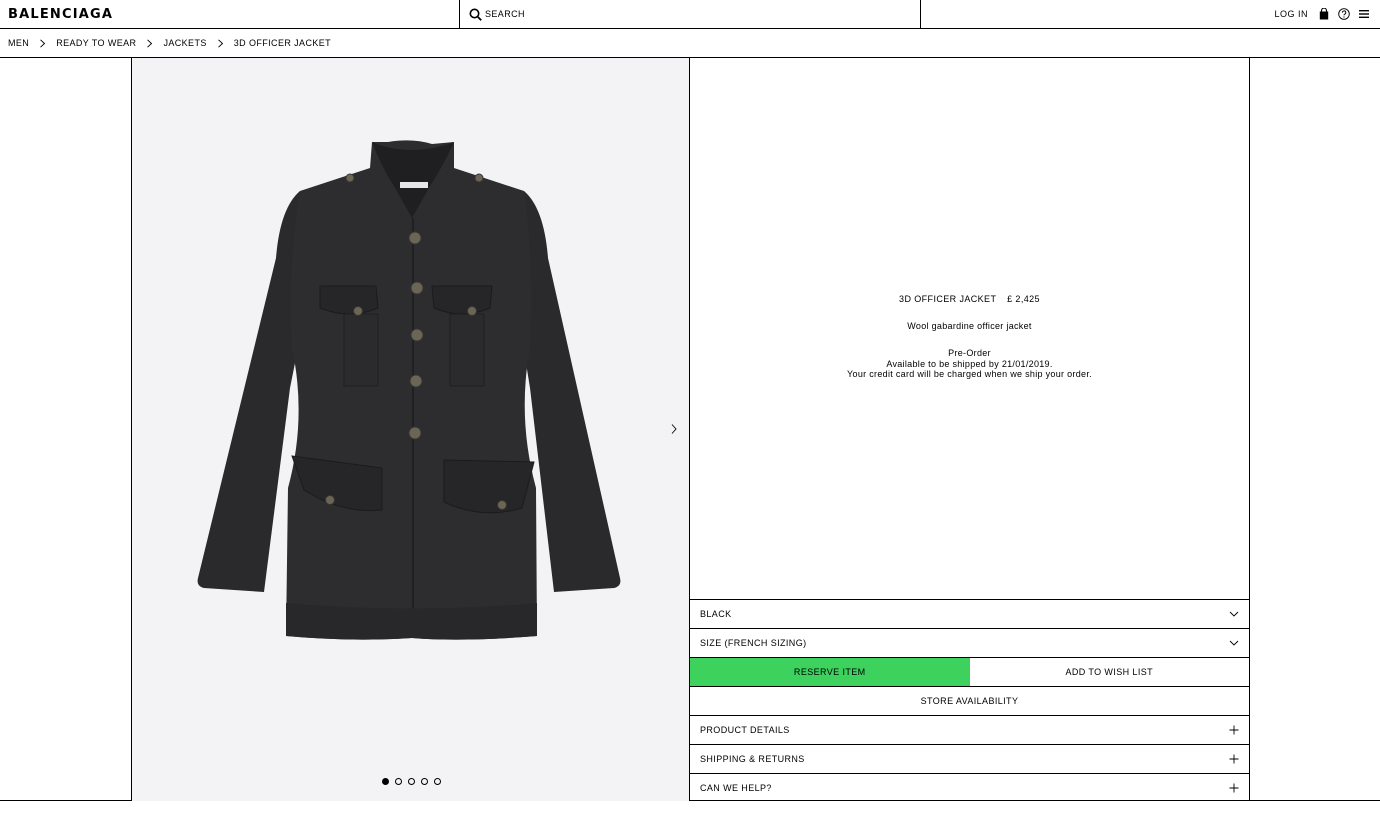 The height and width of the screenshot is (829, 1380). I want to click on breadcrumb-item-ready-to-wear: READY TO WEAR, so click(96, 43).